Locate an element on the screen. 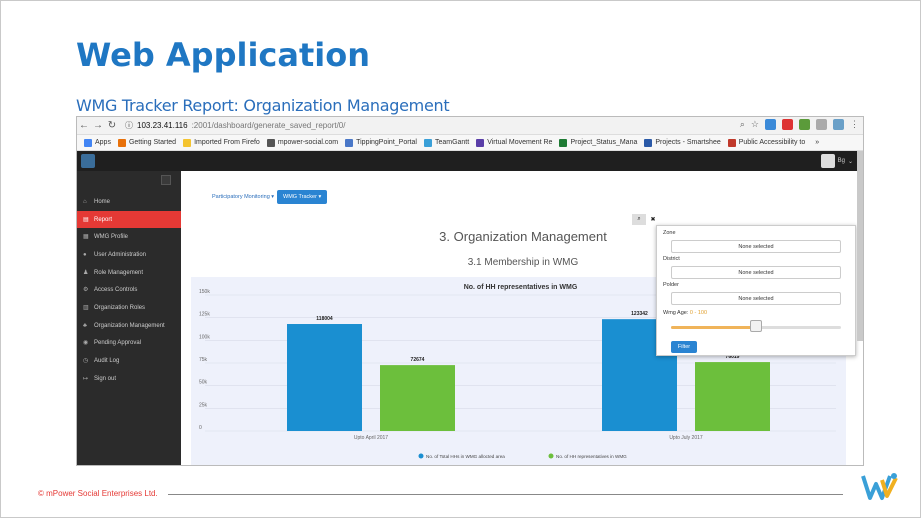  sidebar-item-pending-approval: ◉ Pending Approval is located at coordinates (129, 344).